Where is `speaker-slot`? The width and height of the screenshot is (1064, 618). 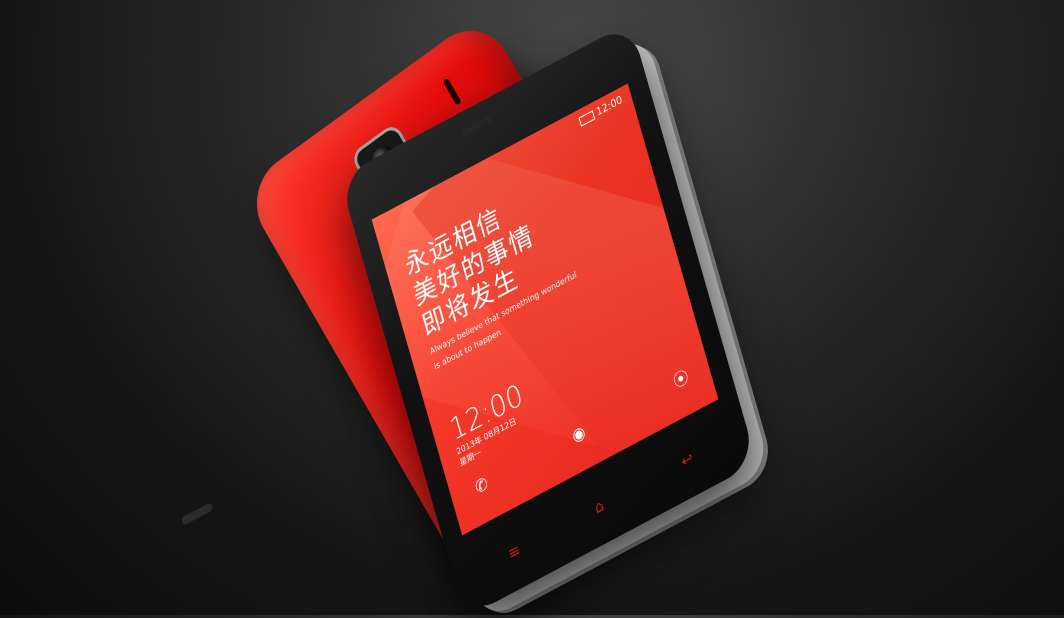 speaker-slot is located at coordinates (452, 91).